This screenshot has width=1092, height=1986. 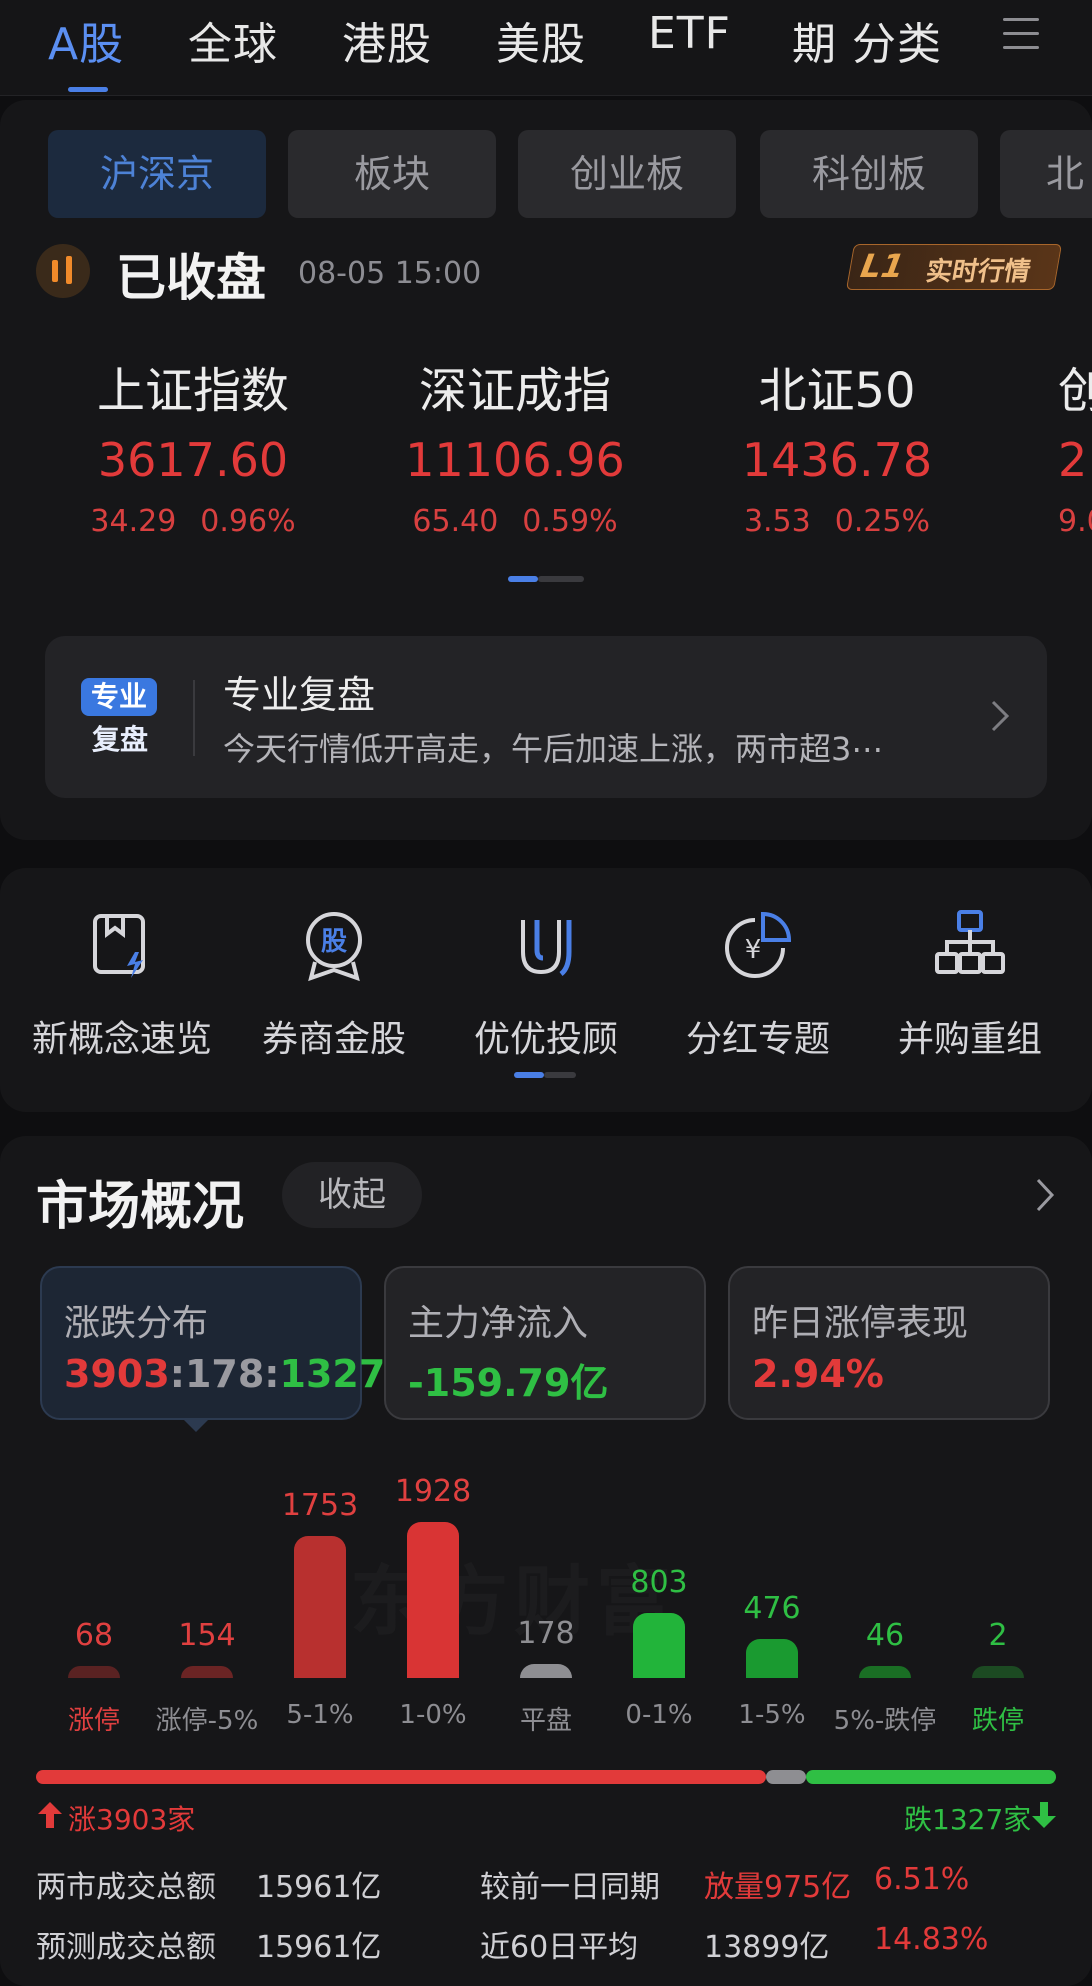 I want to click on index-name: 深证成指, so click(x=514, y=391).